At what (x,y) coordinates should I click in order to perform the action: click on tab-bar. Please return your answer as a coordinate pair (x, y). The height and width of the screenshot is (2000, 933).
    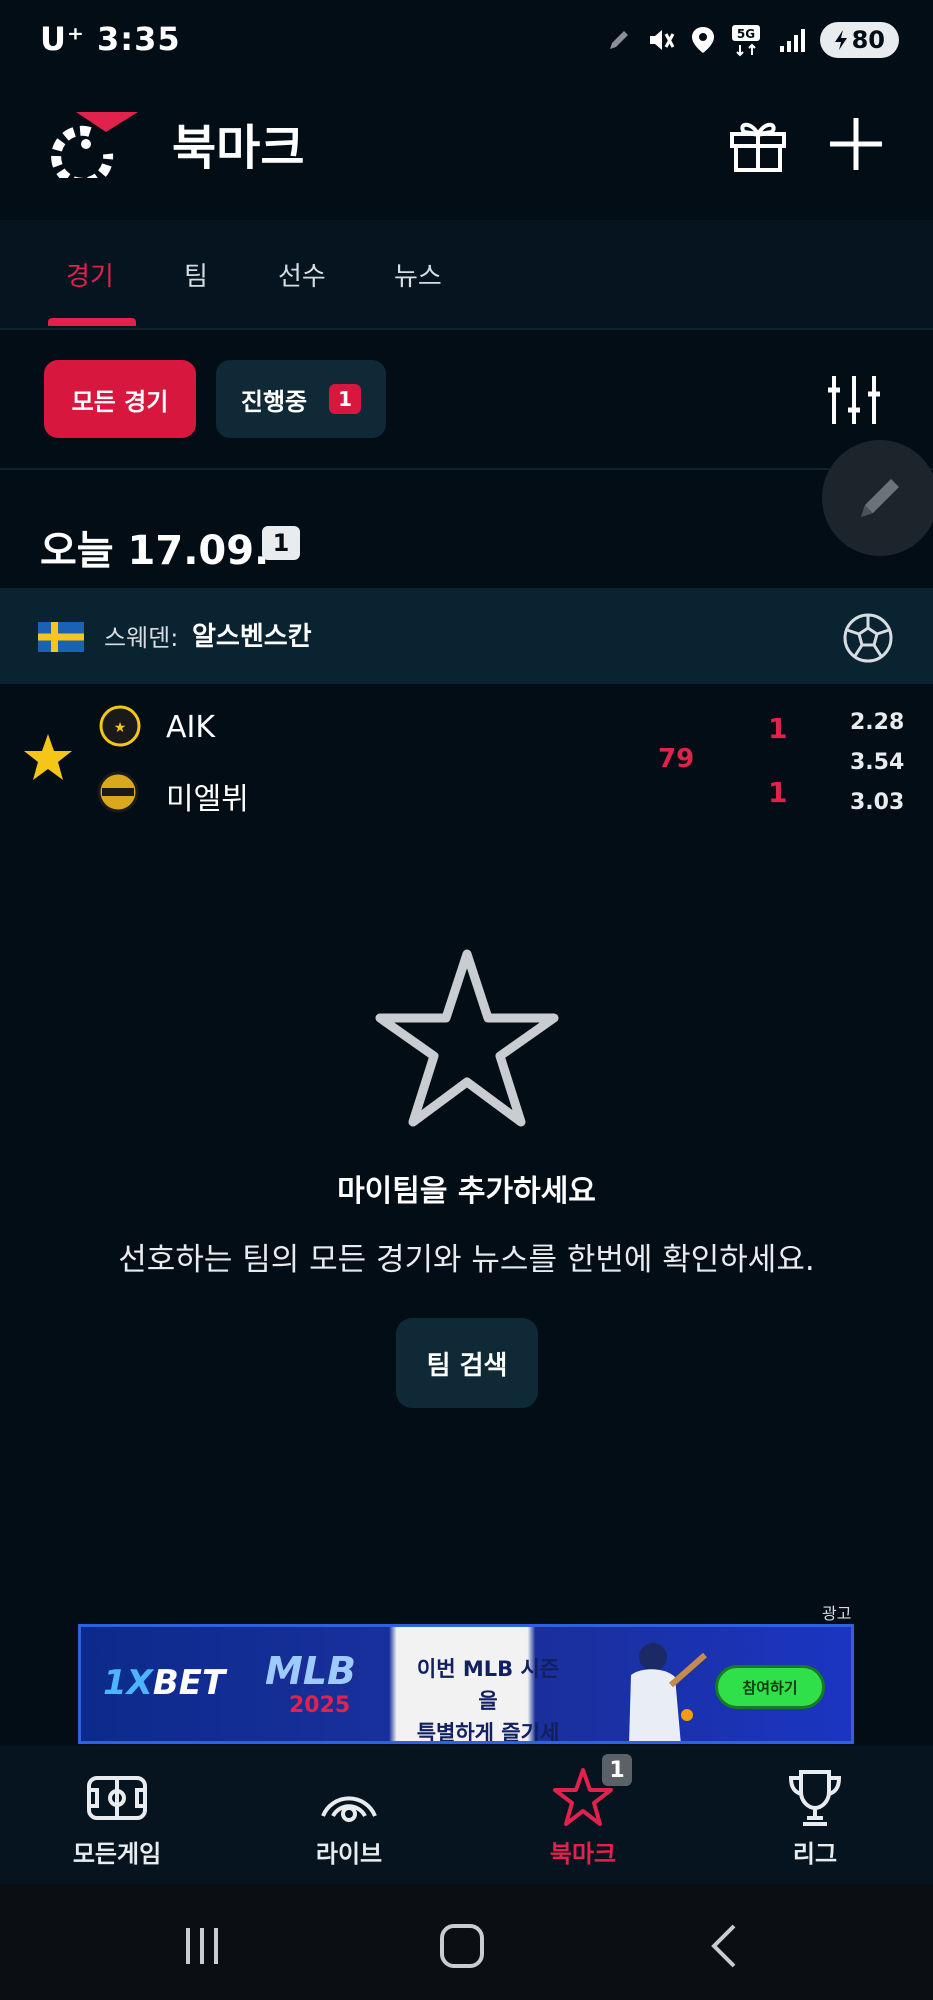
    Looking at the image, I should click on (466, 275).